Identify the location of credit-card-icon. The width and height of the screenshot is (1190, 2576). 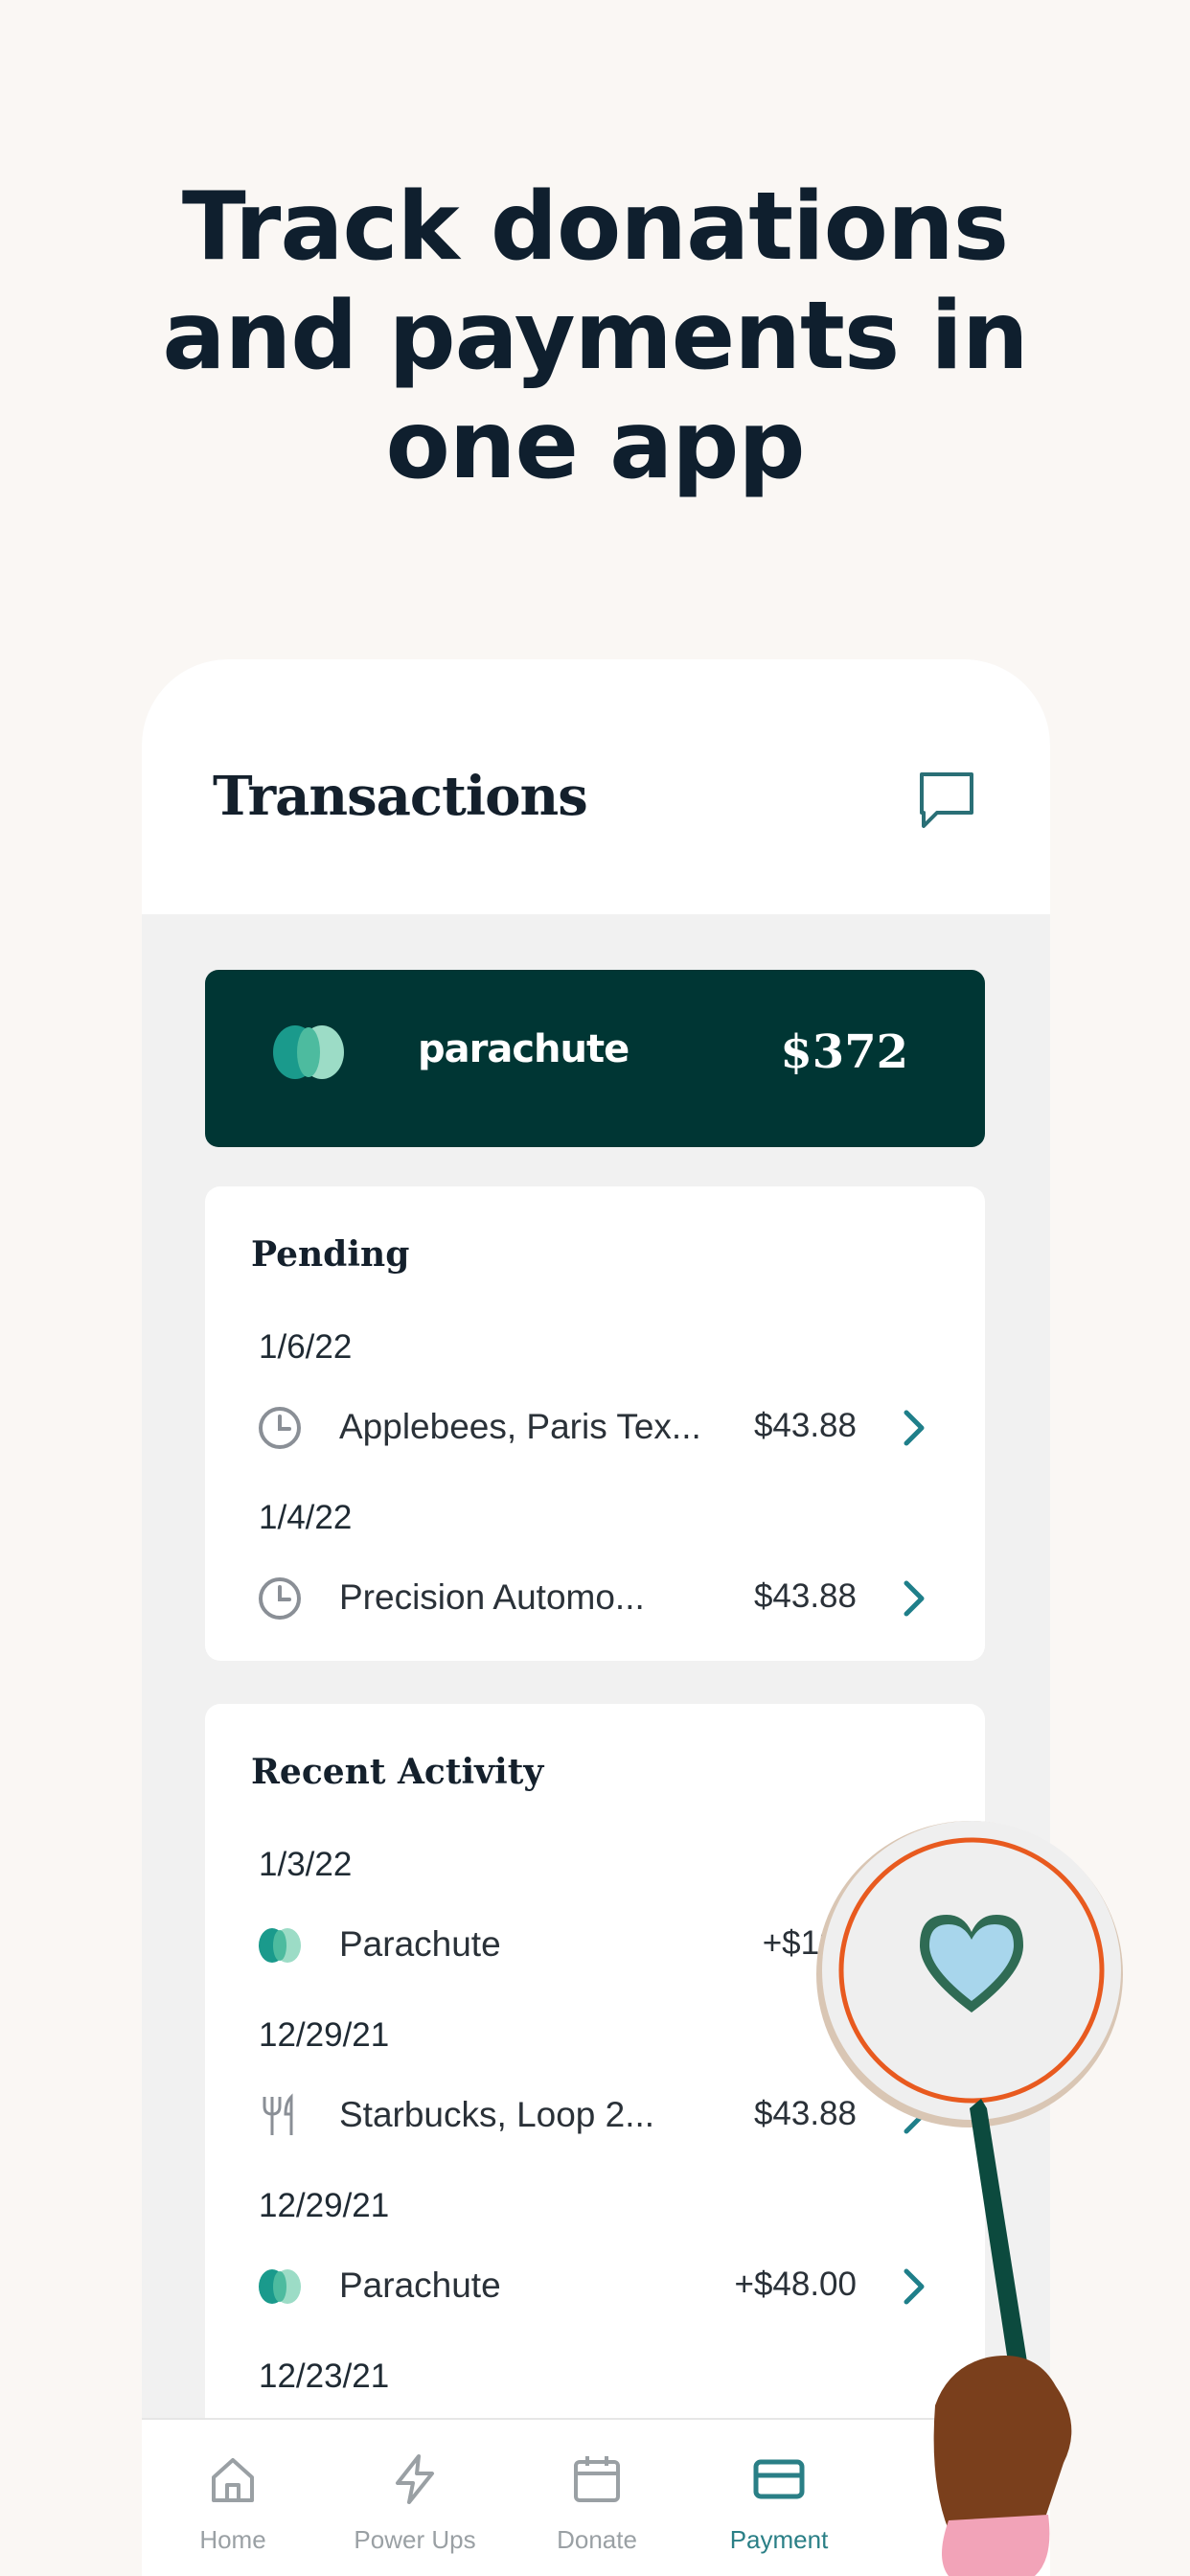
(779, 2479).